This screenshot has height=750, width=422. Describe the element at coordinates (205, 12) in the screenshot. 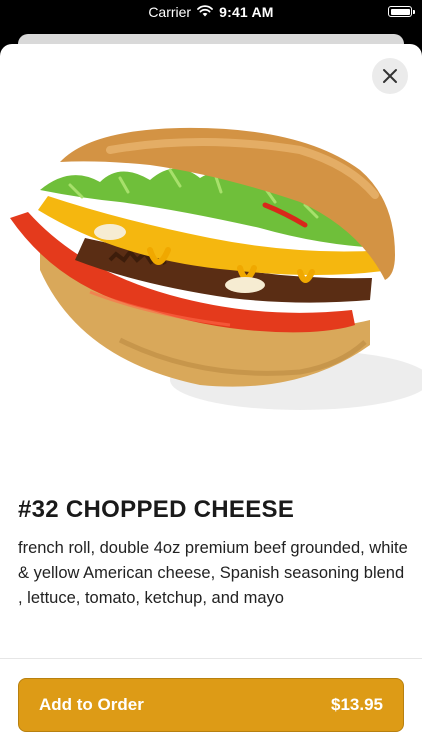

I see `wifi-icon` at that location.